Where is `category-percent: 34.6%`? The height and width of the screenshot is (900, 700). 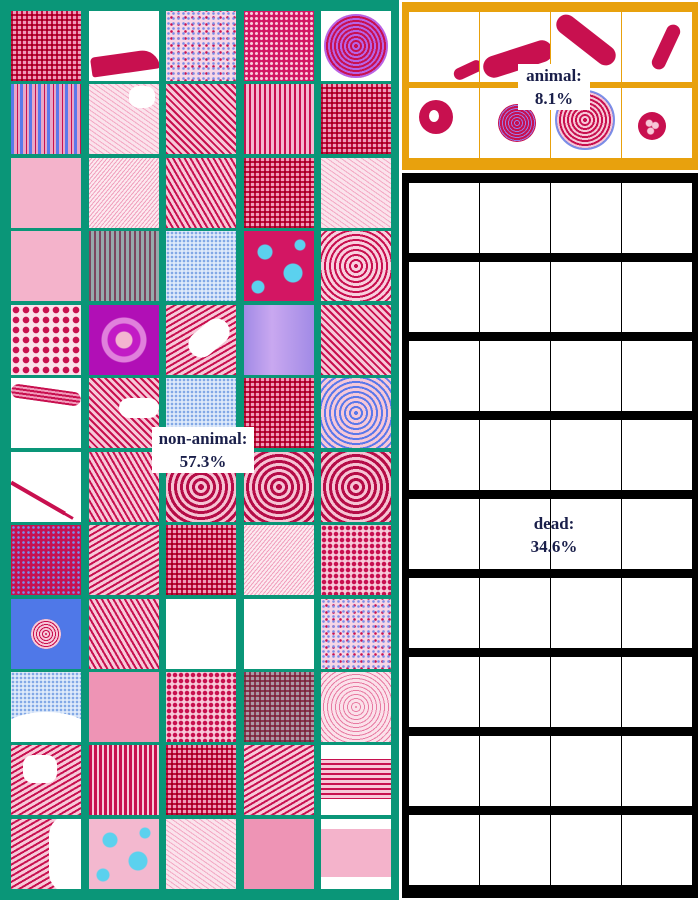 category-percent: 34.6% is located at coordinates (554, 546).